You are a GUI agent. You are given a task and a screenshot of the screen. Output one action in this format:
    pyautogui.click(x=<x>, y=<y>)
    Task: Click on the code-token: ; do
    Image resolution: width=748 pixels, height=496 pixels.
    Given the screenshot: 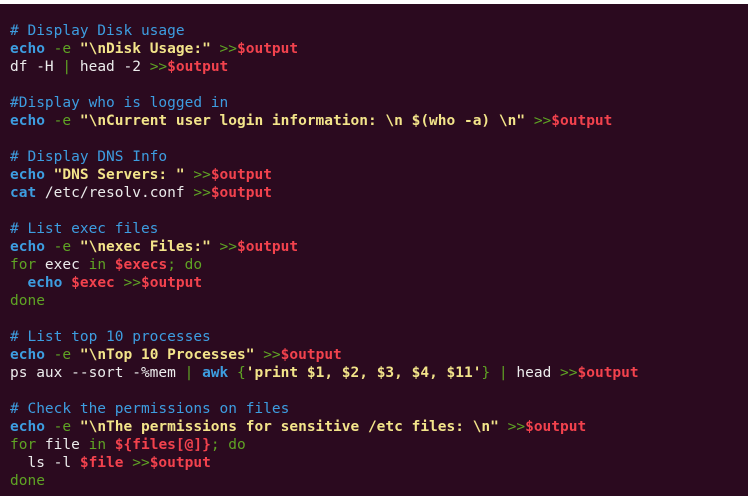 What is the action you would take?
    pyautogui.click(x=185, y=265)
    